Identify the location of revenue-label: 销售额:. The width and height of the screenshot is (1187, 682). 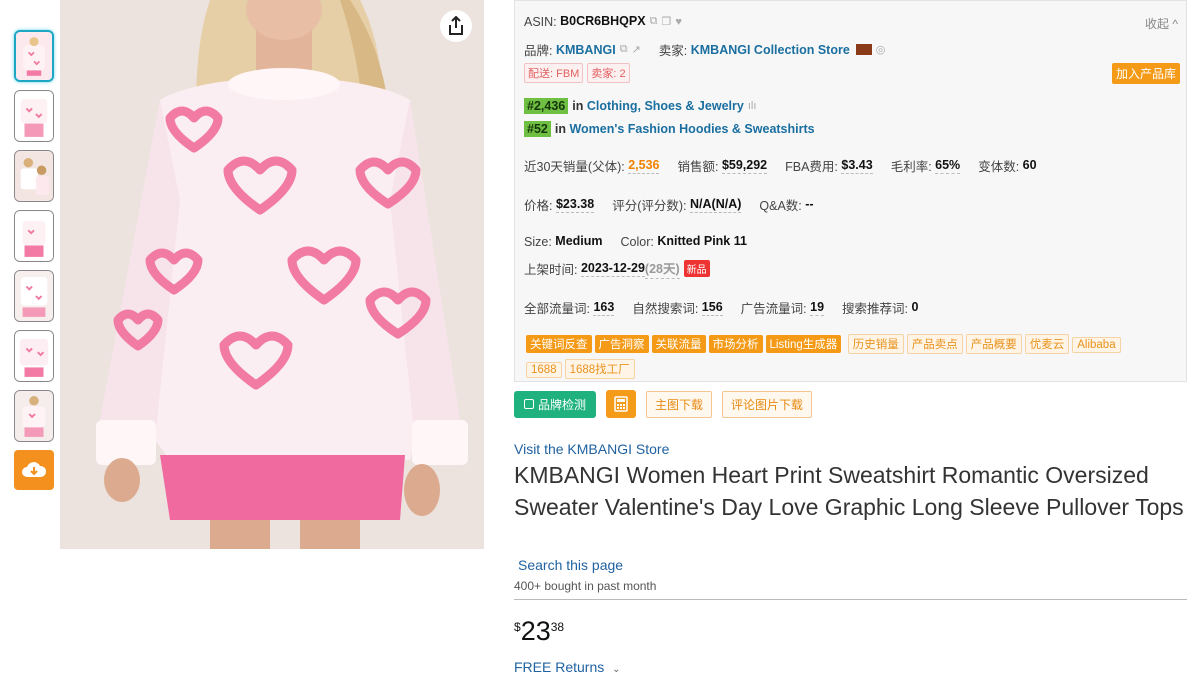
(698, 167).